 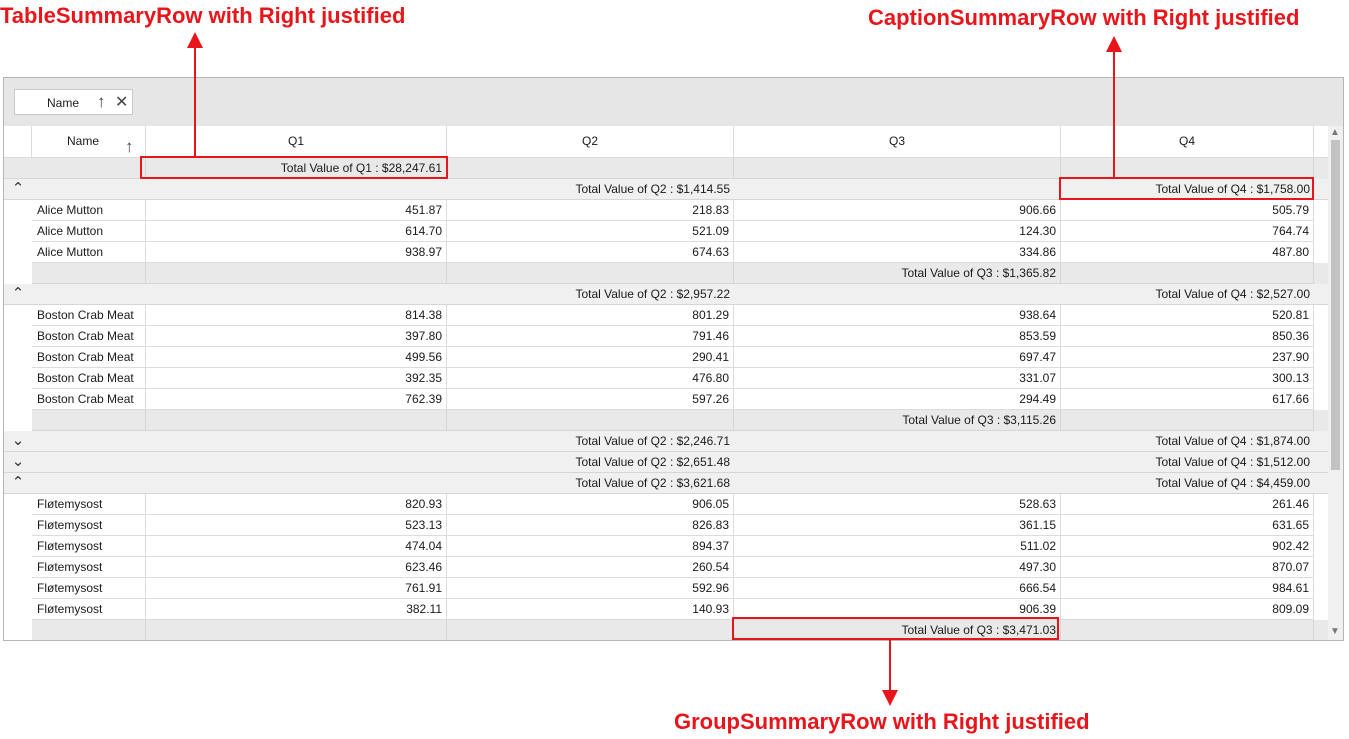 What do you see at coordinates (590, 588) in the screenshot?
I see `cell-q2: 592.96` at bounding box center [590, 588].